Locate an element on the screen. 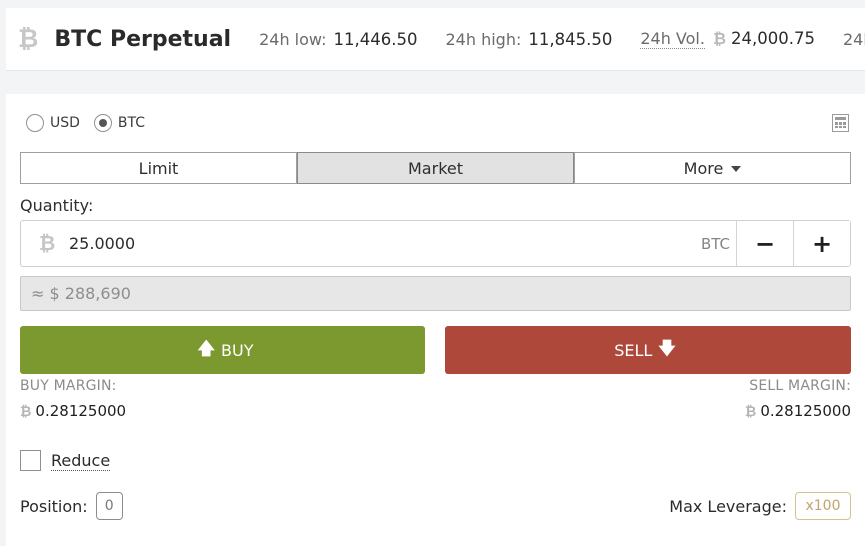  radio-btc-label: BTC is located at coordinates (131, 123).